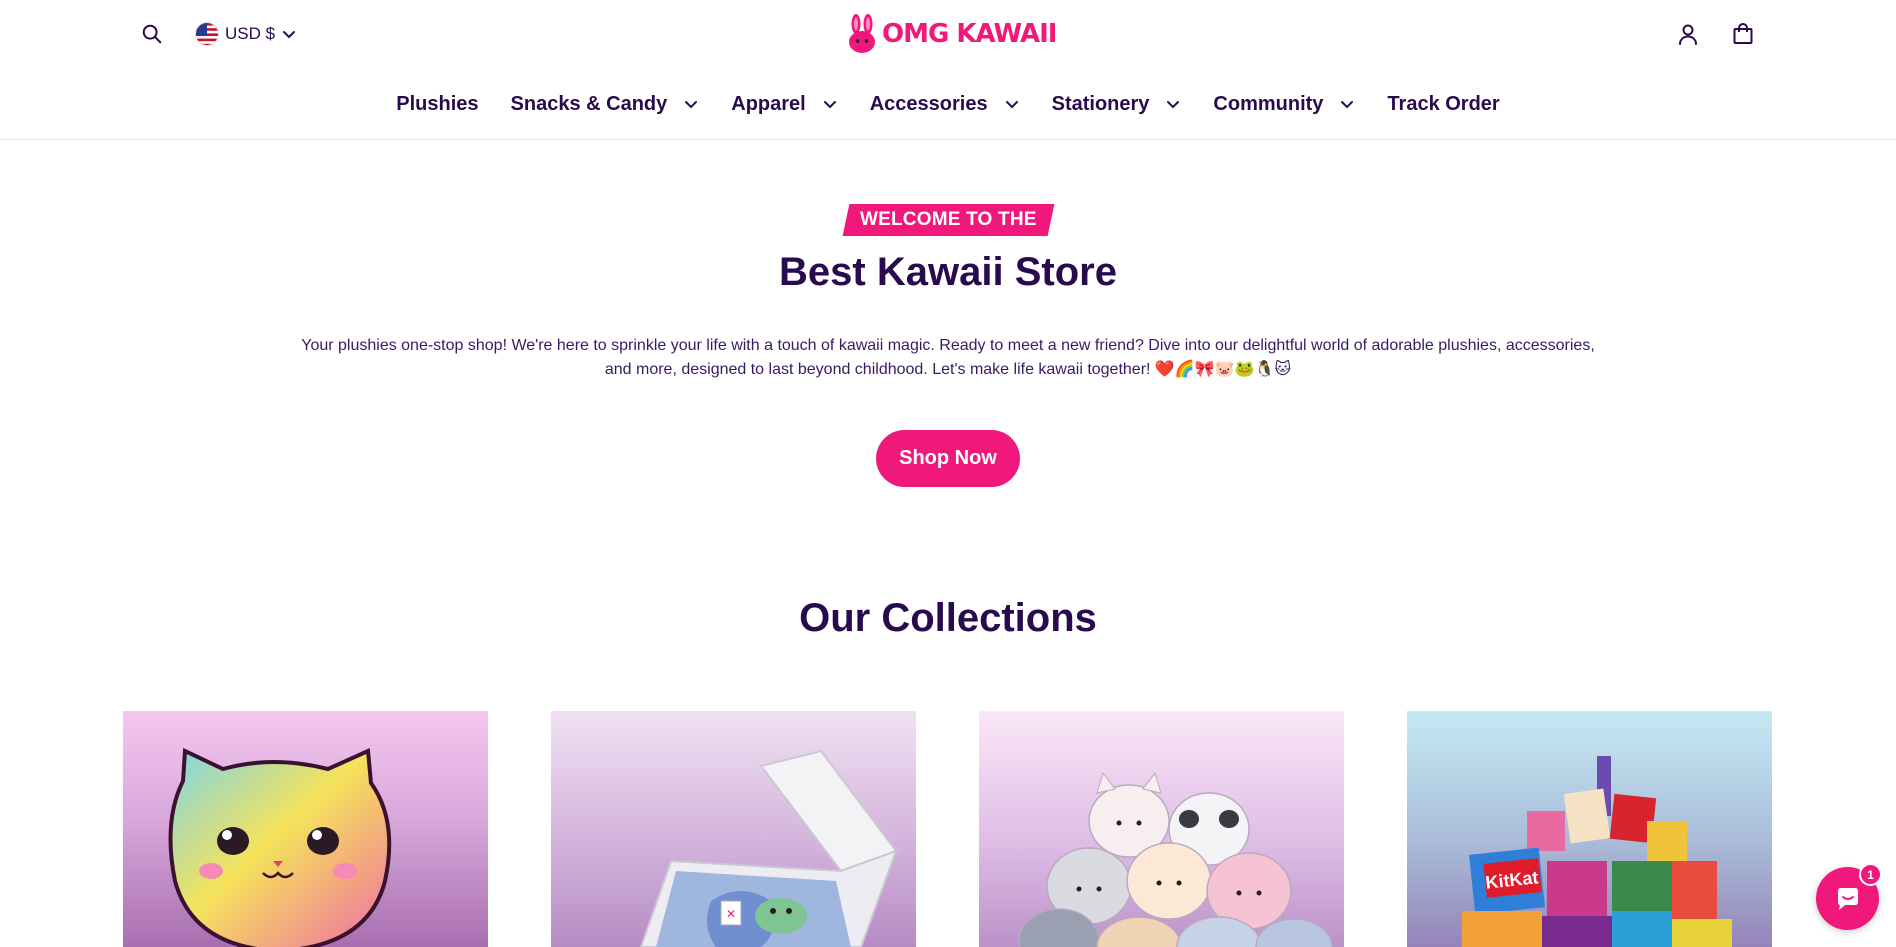 This screenshot has height=947, width=1896. I want to click on nav-item-label: Plushies, so click(437, 103).